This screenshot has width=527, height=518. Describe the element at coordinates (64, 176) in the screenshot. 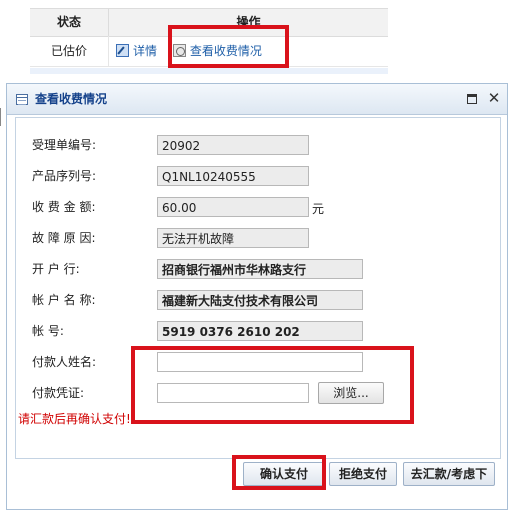

I see `serial-no-label: 产品序列号:` at that location.